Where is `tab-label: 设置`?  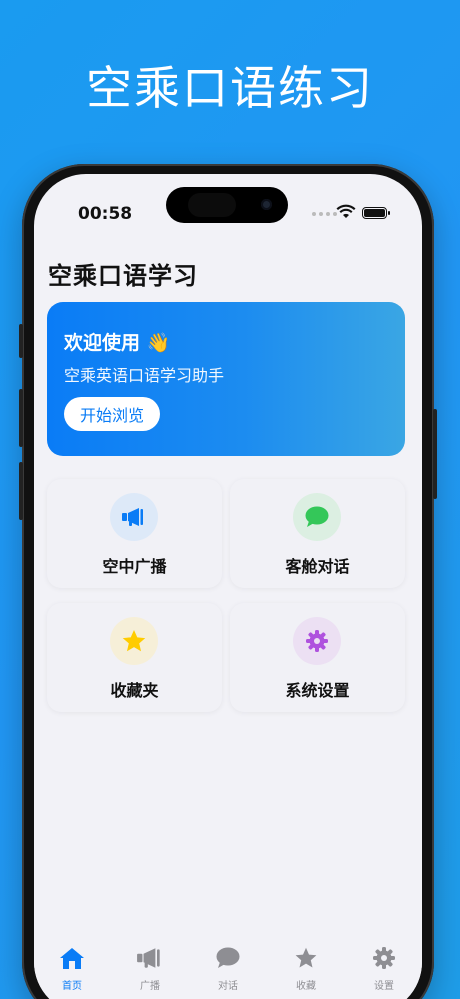
tab-label: 设置 is located at coordinates (384, 986).